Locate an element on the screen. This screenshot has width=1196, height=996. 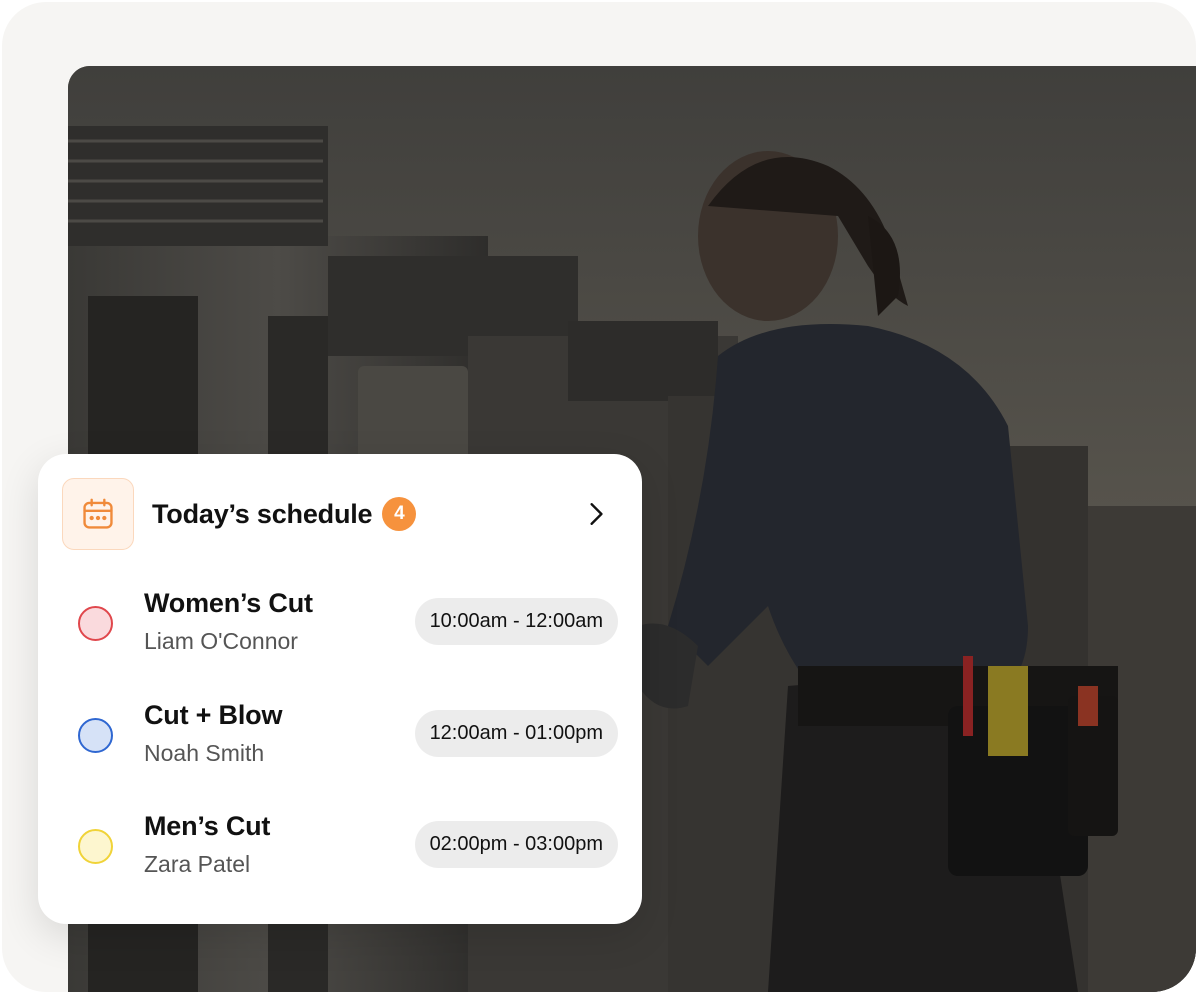
appointment-client: Liam O'Connor is located at coordinates (221, 641).